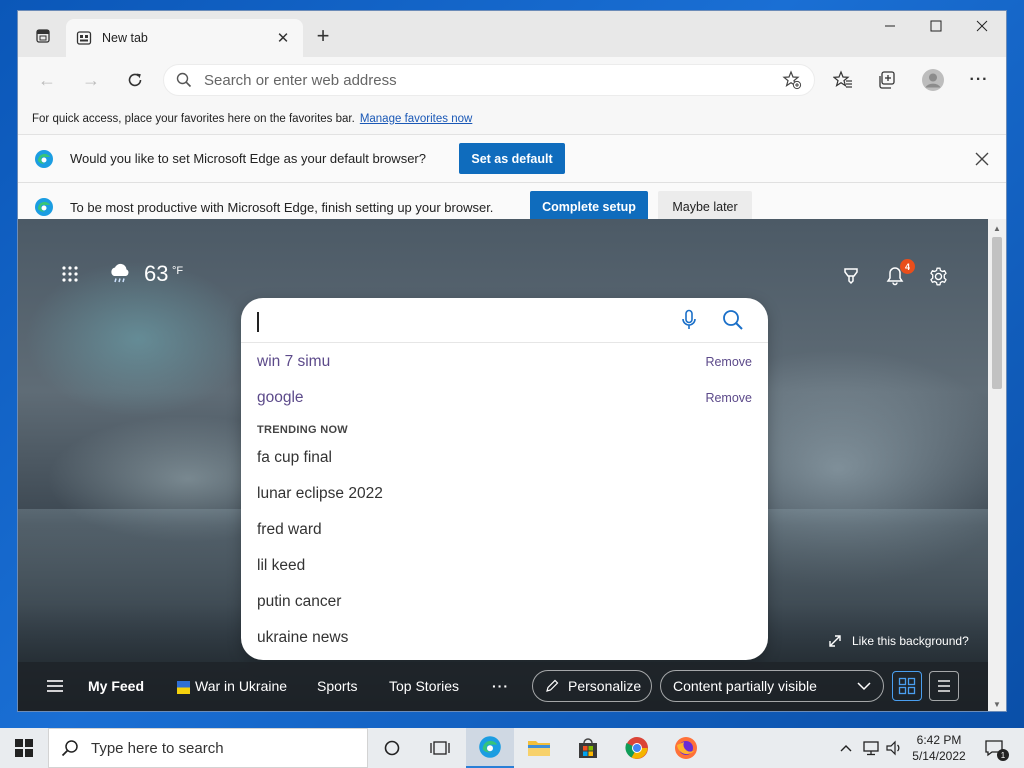 This screenshot has height=768, width=1024. What do you see at coordinates (939, 748) in the screenshot?
I see `system-clock: 6:42 PM 5/14/2022` at bounding box center [939, 748].